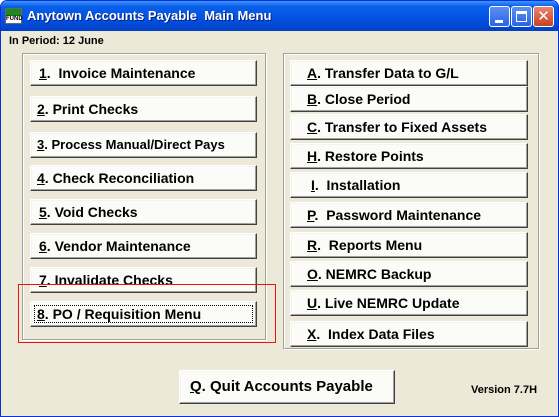 This screenshot has height=417, width=559. I want to click on po-requisition-menu-button: 8. PO / Requisition Menu, so click(143, 314).